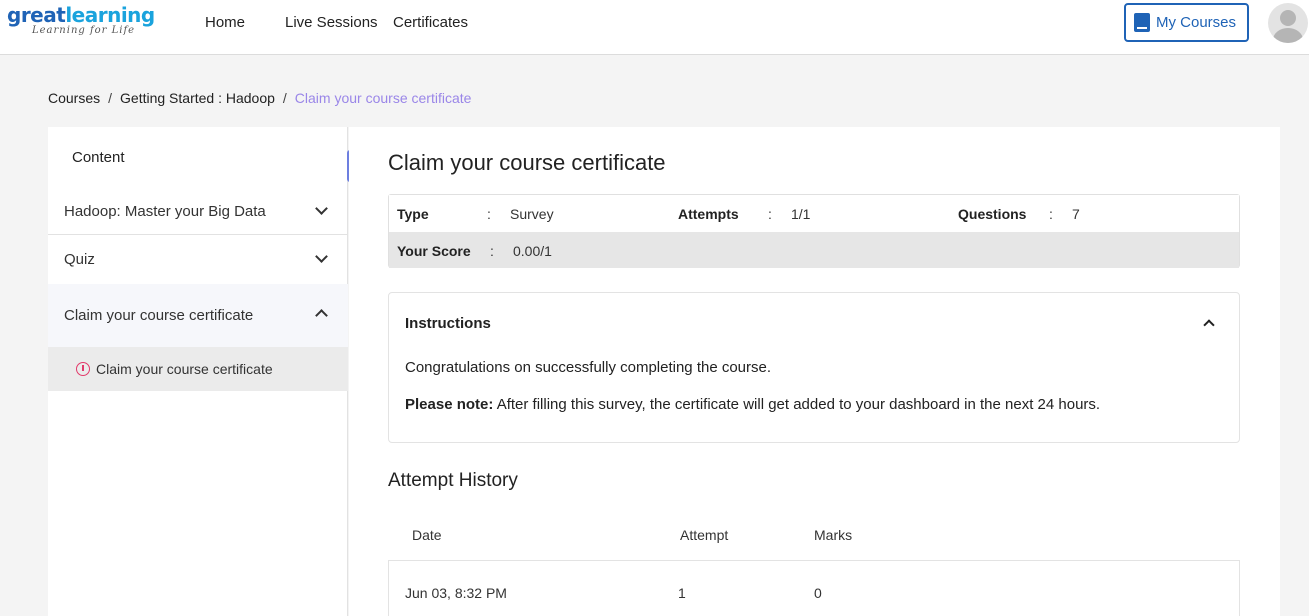  I want to click on sidebar-section-quiz: Quiz, so click(198, 259).